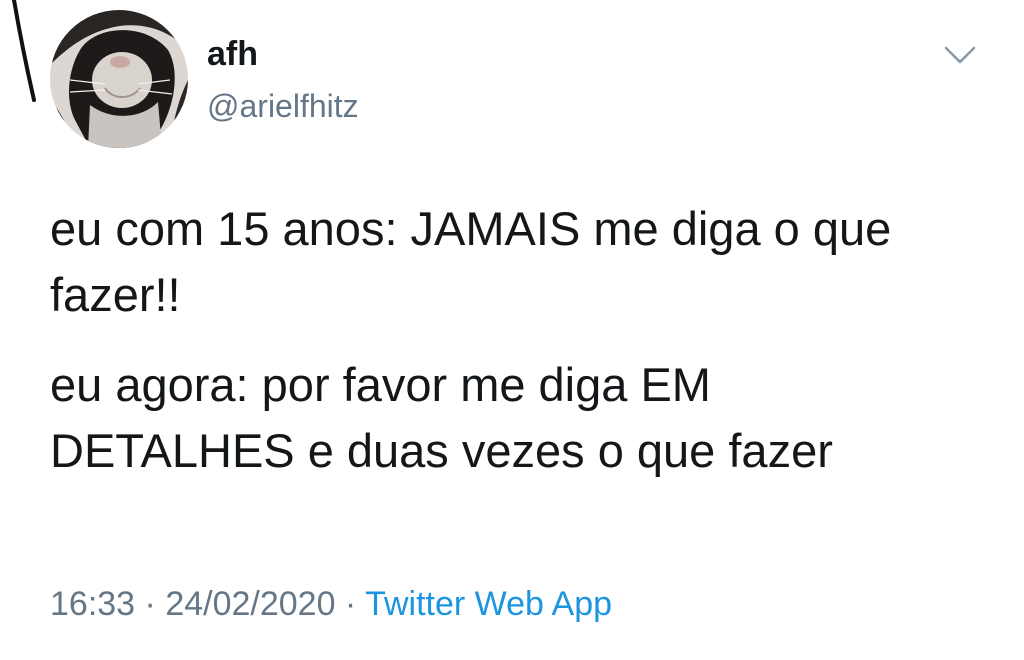 The width and height of the screenshot is (1024, 660). Describe the element at coordinates (283, 106) in the screenshot. I see `user-handle: @arielfhitz` at that location.